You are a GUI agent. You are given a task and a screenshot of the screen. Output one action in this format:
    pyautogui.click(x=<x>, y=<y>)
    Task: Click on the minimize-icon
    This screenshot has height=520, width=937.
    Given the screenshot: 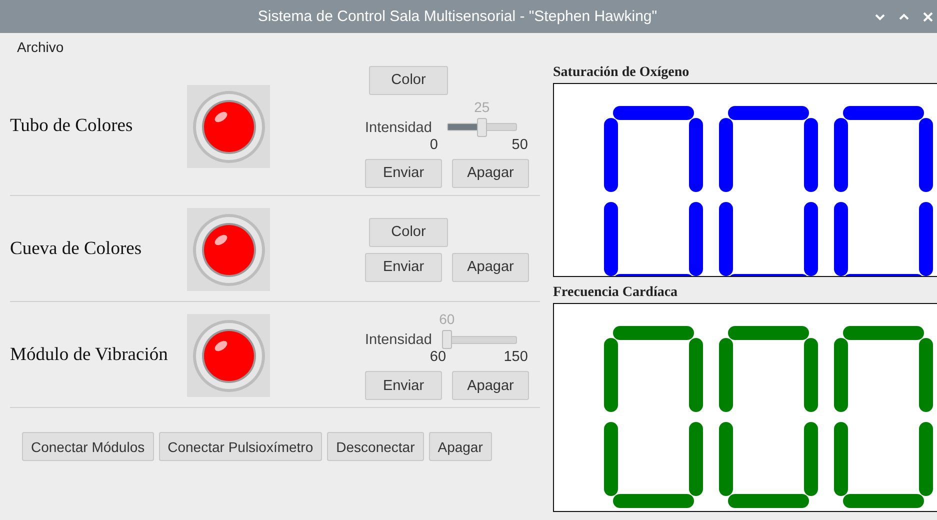 What is the action you would take?
    pyautogui.click(x=880, y=16)
    